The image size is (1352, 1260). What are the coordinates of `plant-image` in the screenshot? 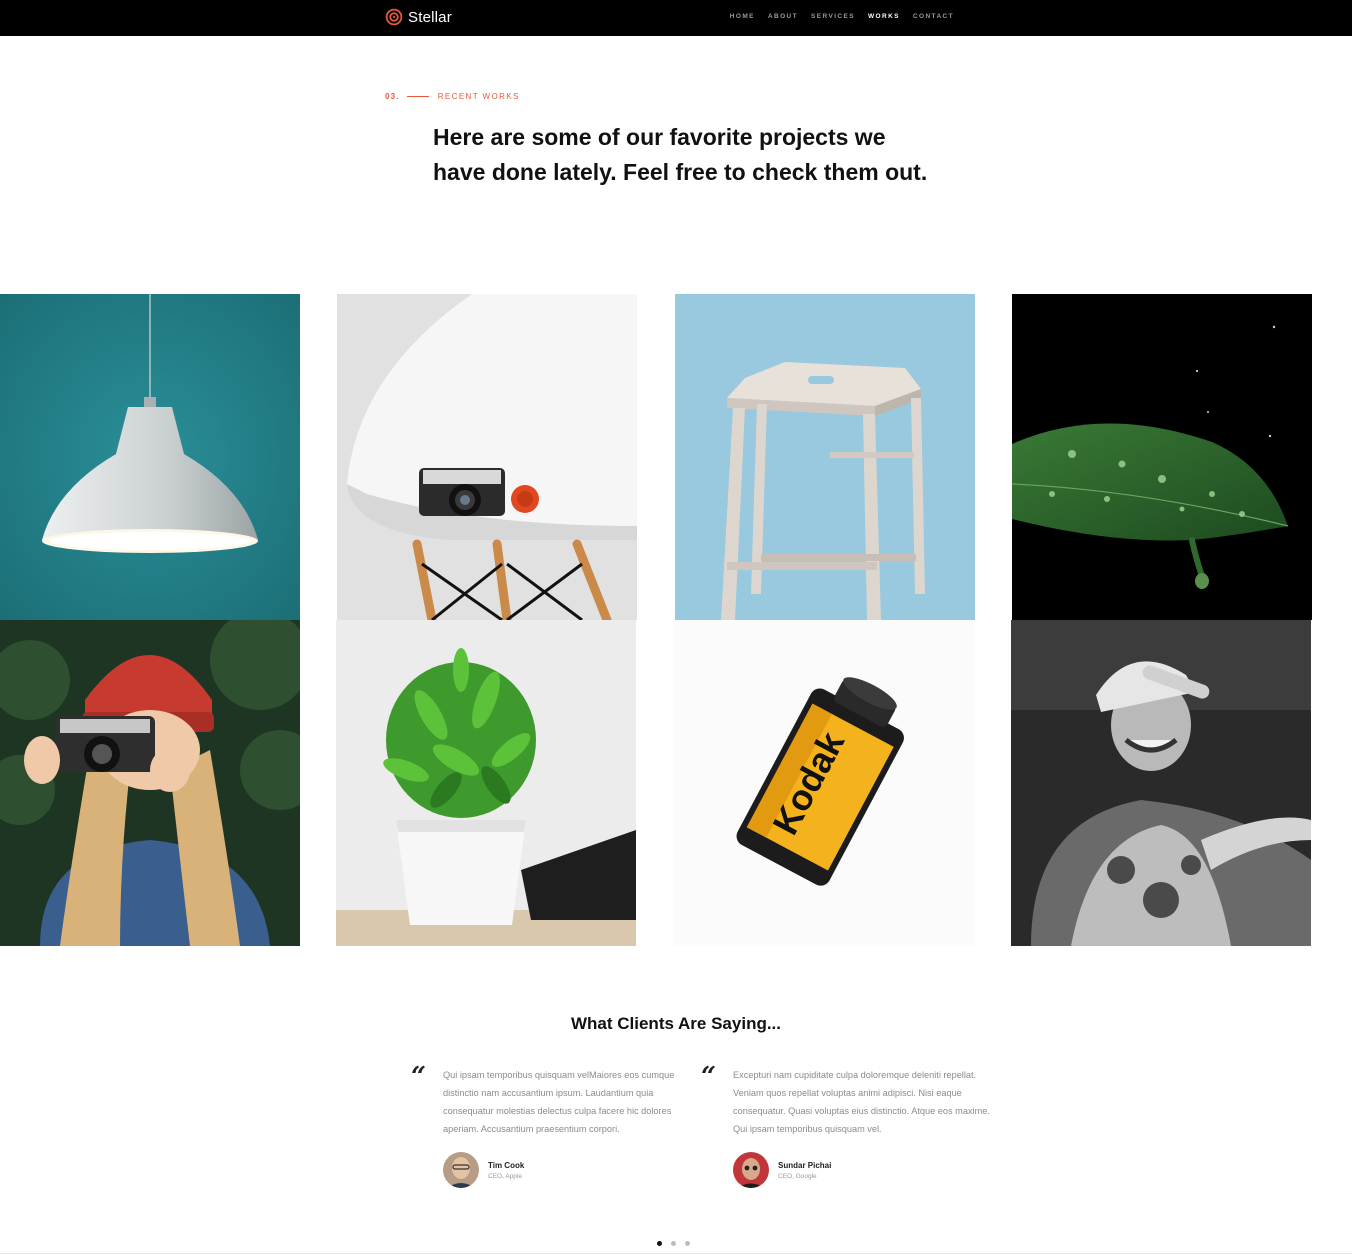 It's located at (486, 783).